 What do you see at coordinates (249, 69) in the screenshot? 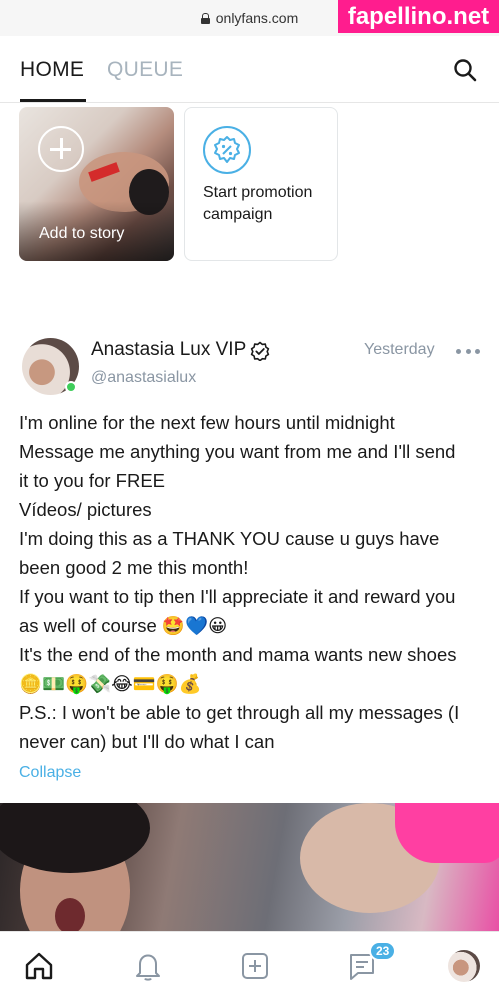
I see `top-nav: HOME QUEUE` at bounding box center [249, 69].